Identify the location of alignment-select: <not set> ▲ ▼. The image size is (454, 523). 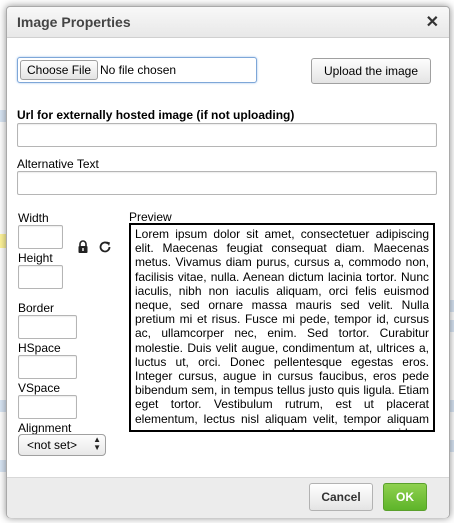
(62, 445).